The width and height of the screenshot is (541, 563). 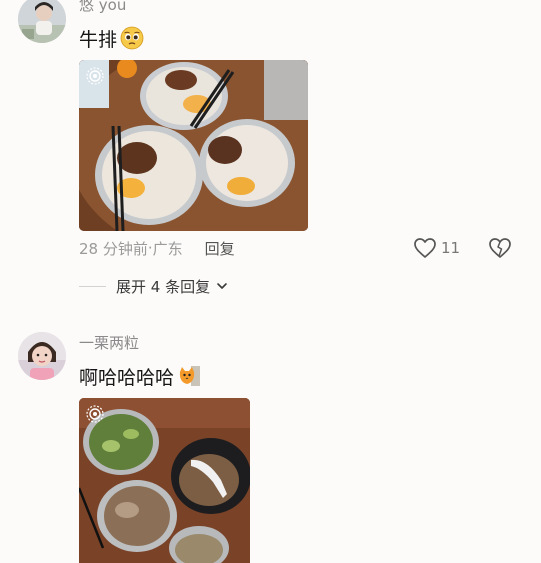 I want to click on comment-text: 牛排, so click(x=98, y=39).